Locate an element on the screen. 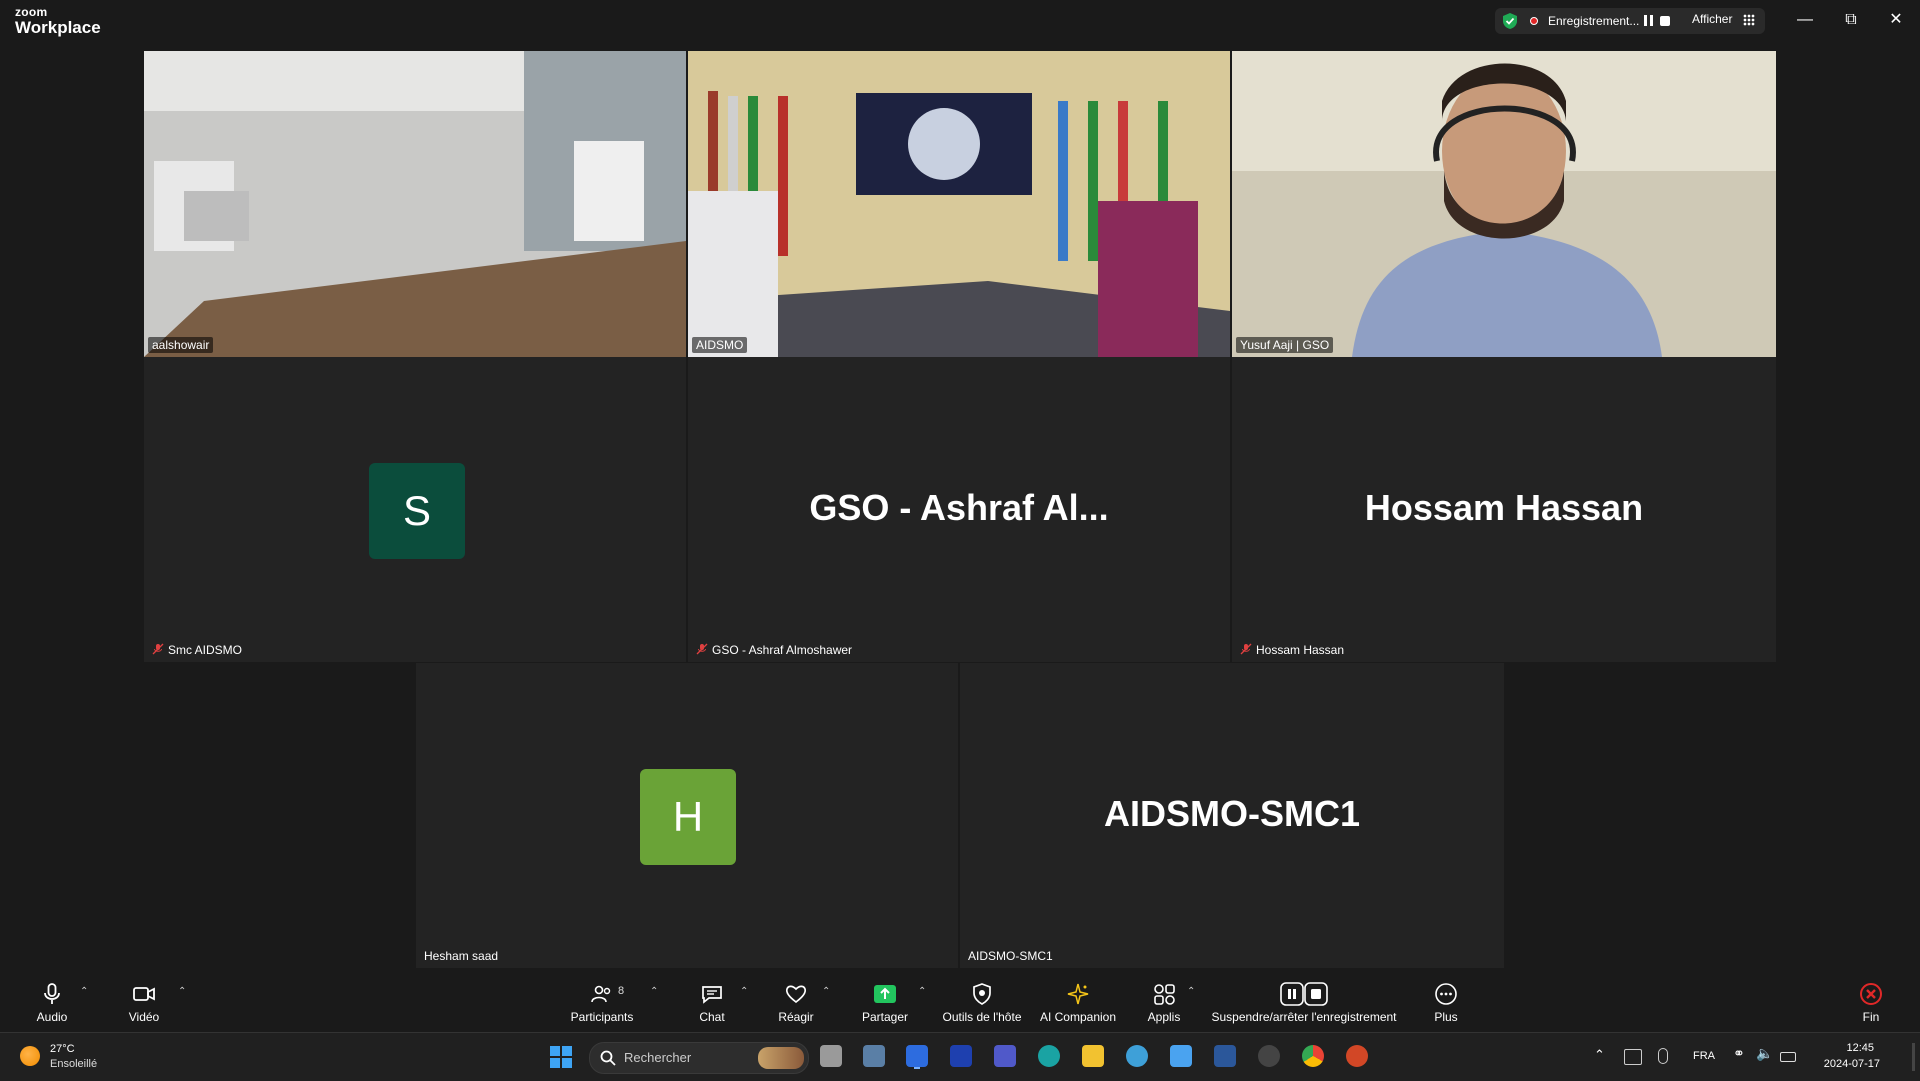 This screenshot has width=1920, height=1081. tile-hesham-saad: H Hesham saad is located at coordinates (687, 815).